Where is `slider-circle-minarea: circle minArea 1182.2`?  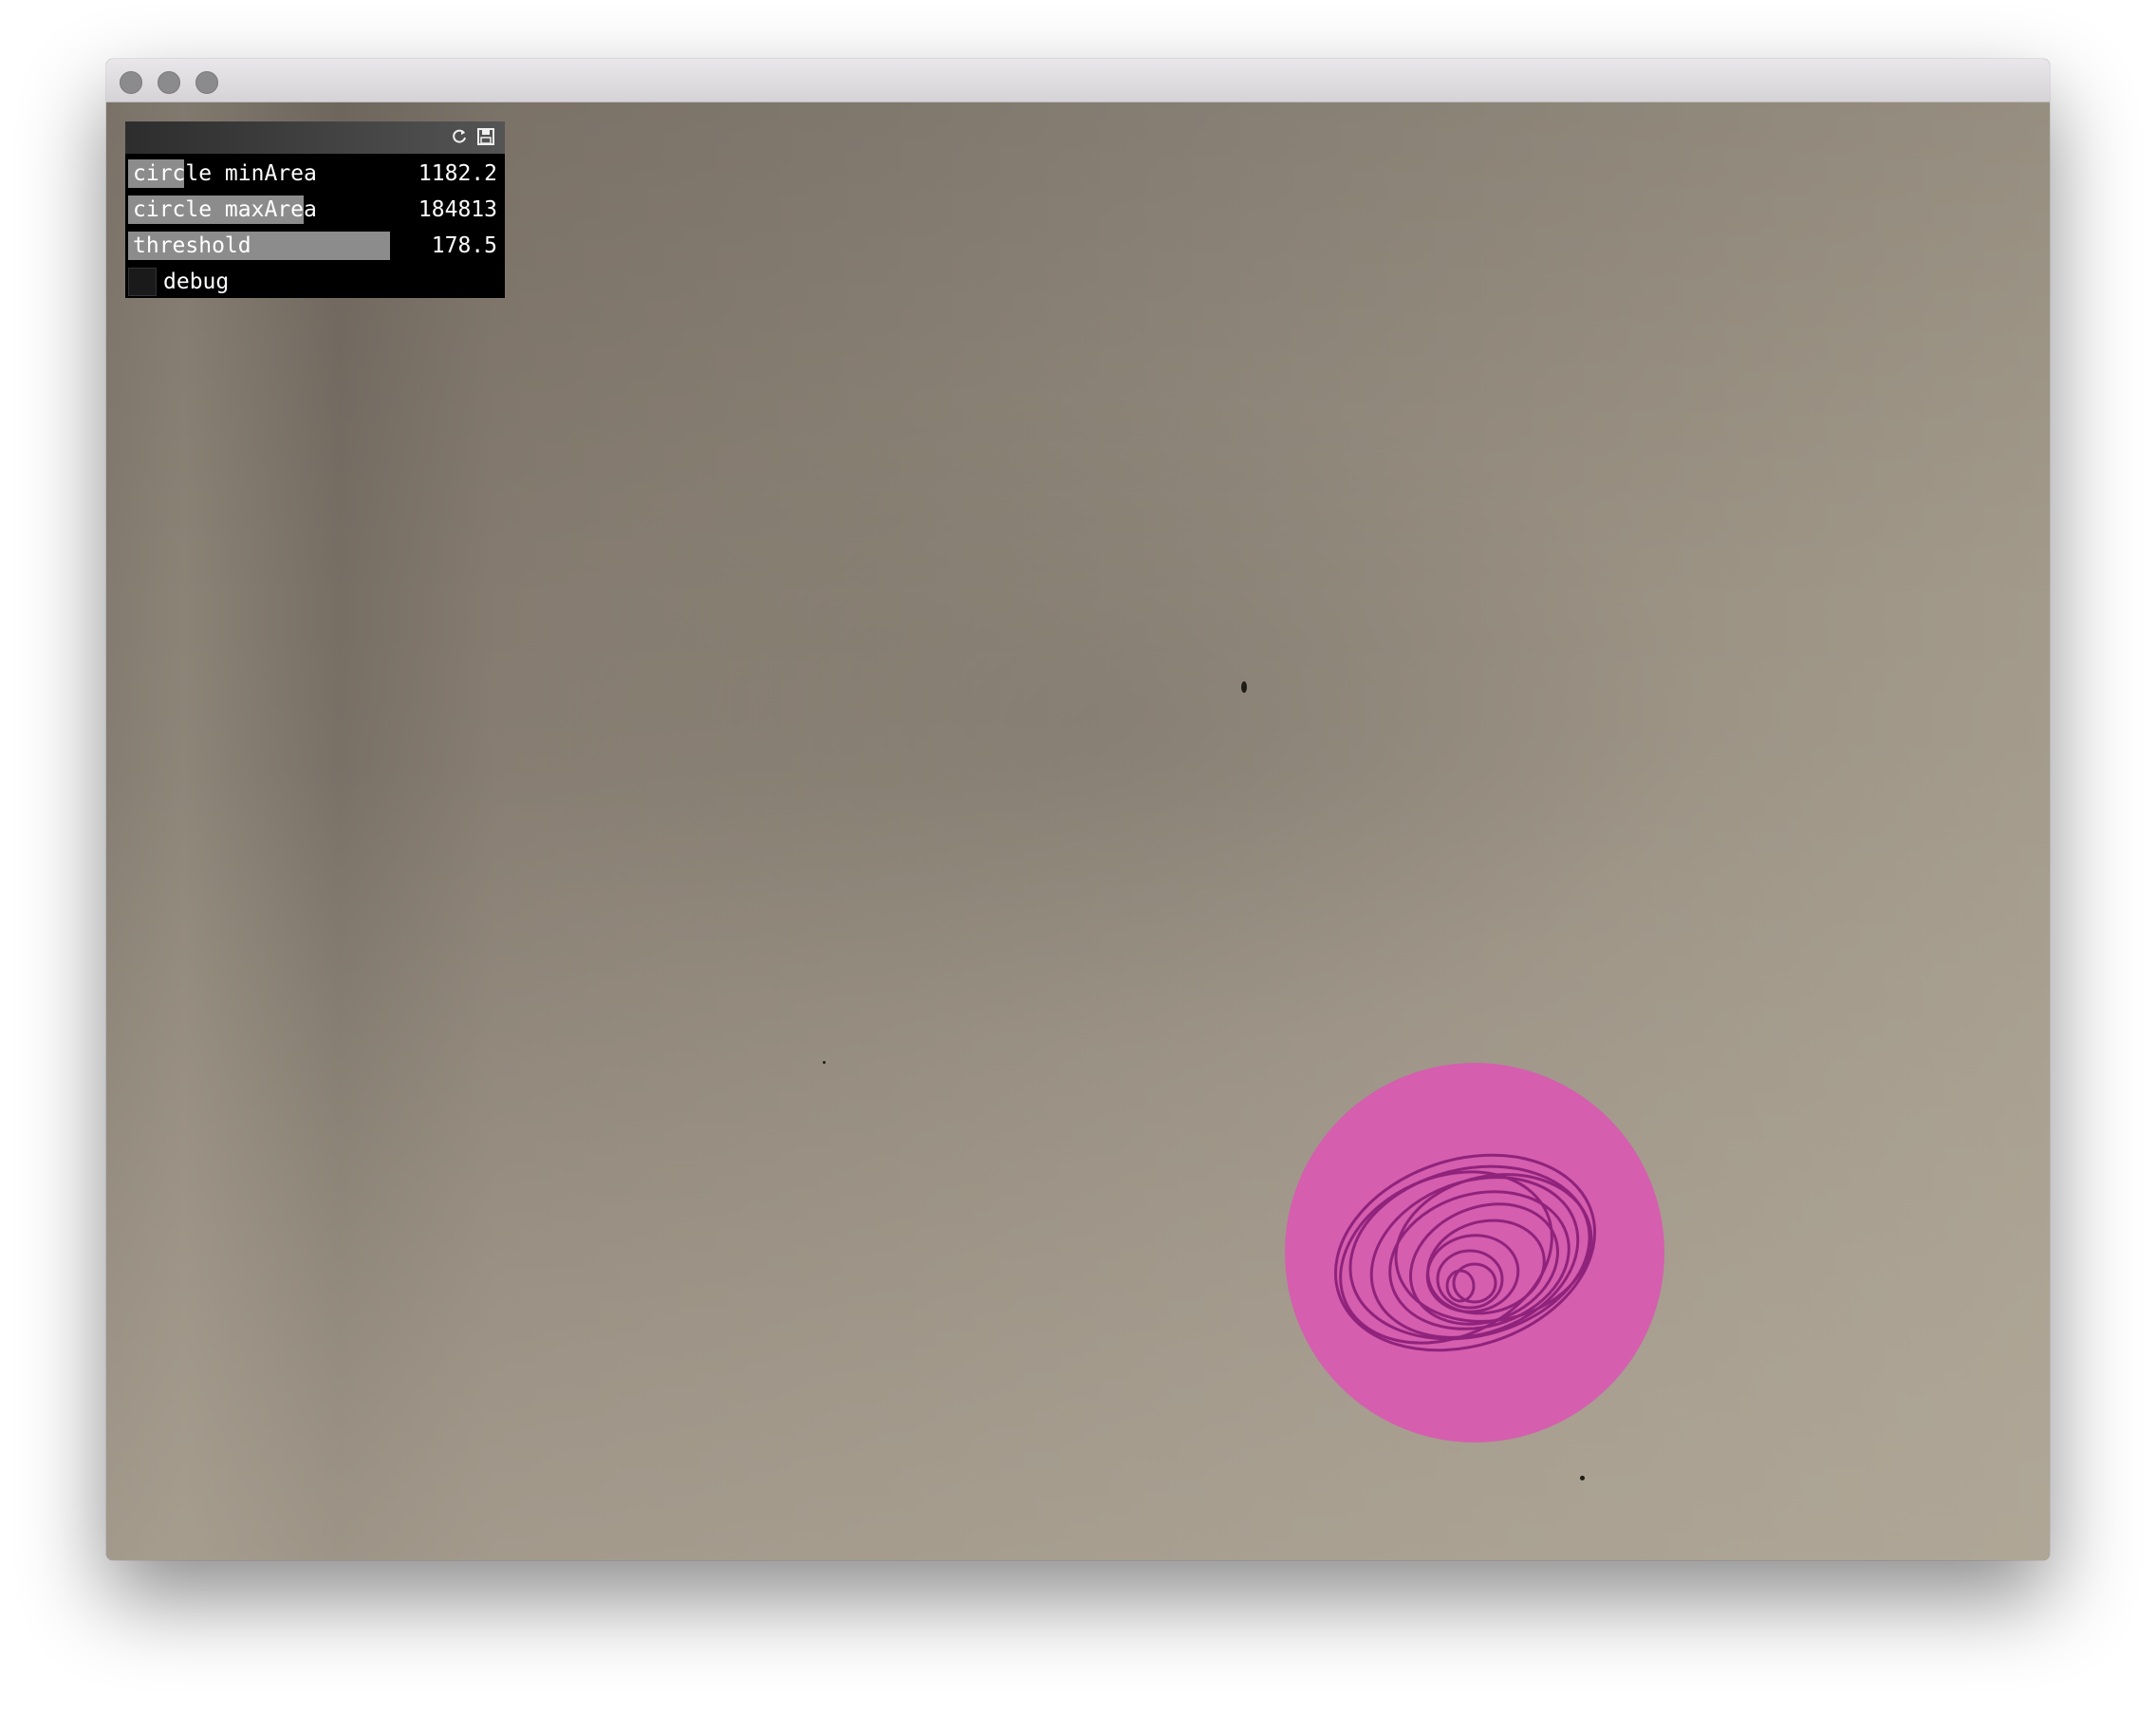 slider-circle-minarea: circle minArea 1182.2 is located at coordinates (315, 174).